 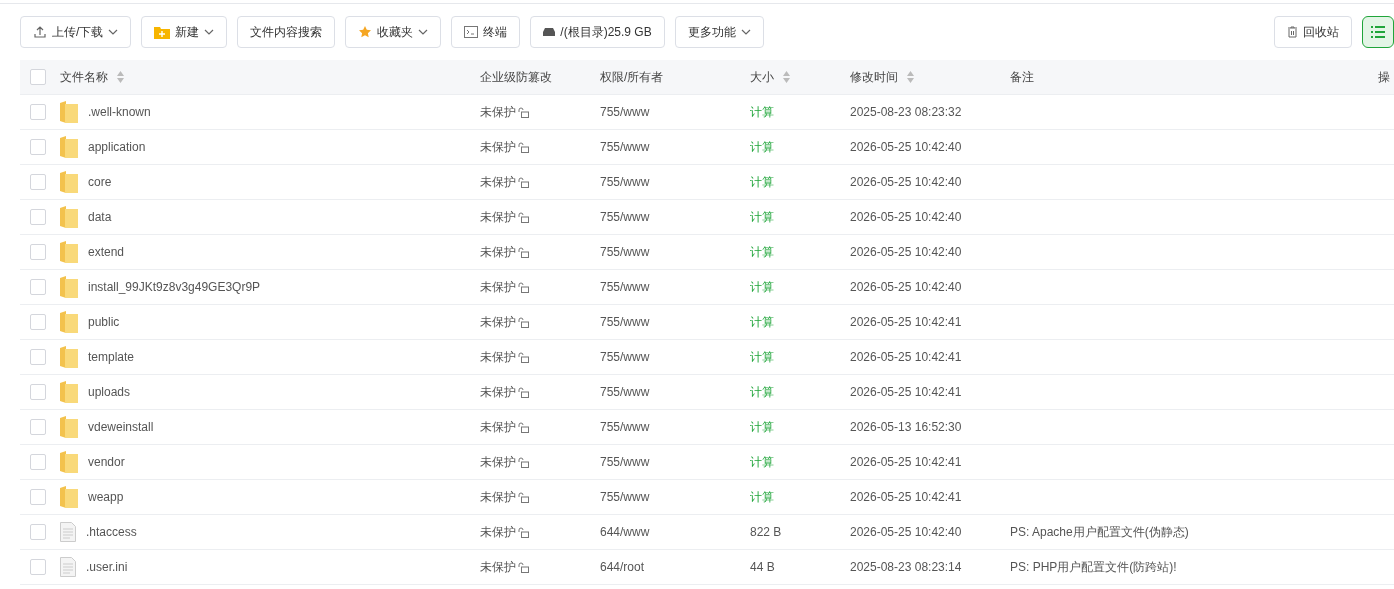 What do you see at coordinates (109, 392) in the screenshot?
I see `file-name: uploads` at bounding box center [109, 392].